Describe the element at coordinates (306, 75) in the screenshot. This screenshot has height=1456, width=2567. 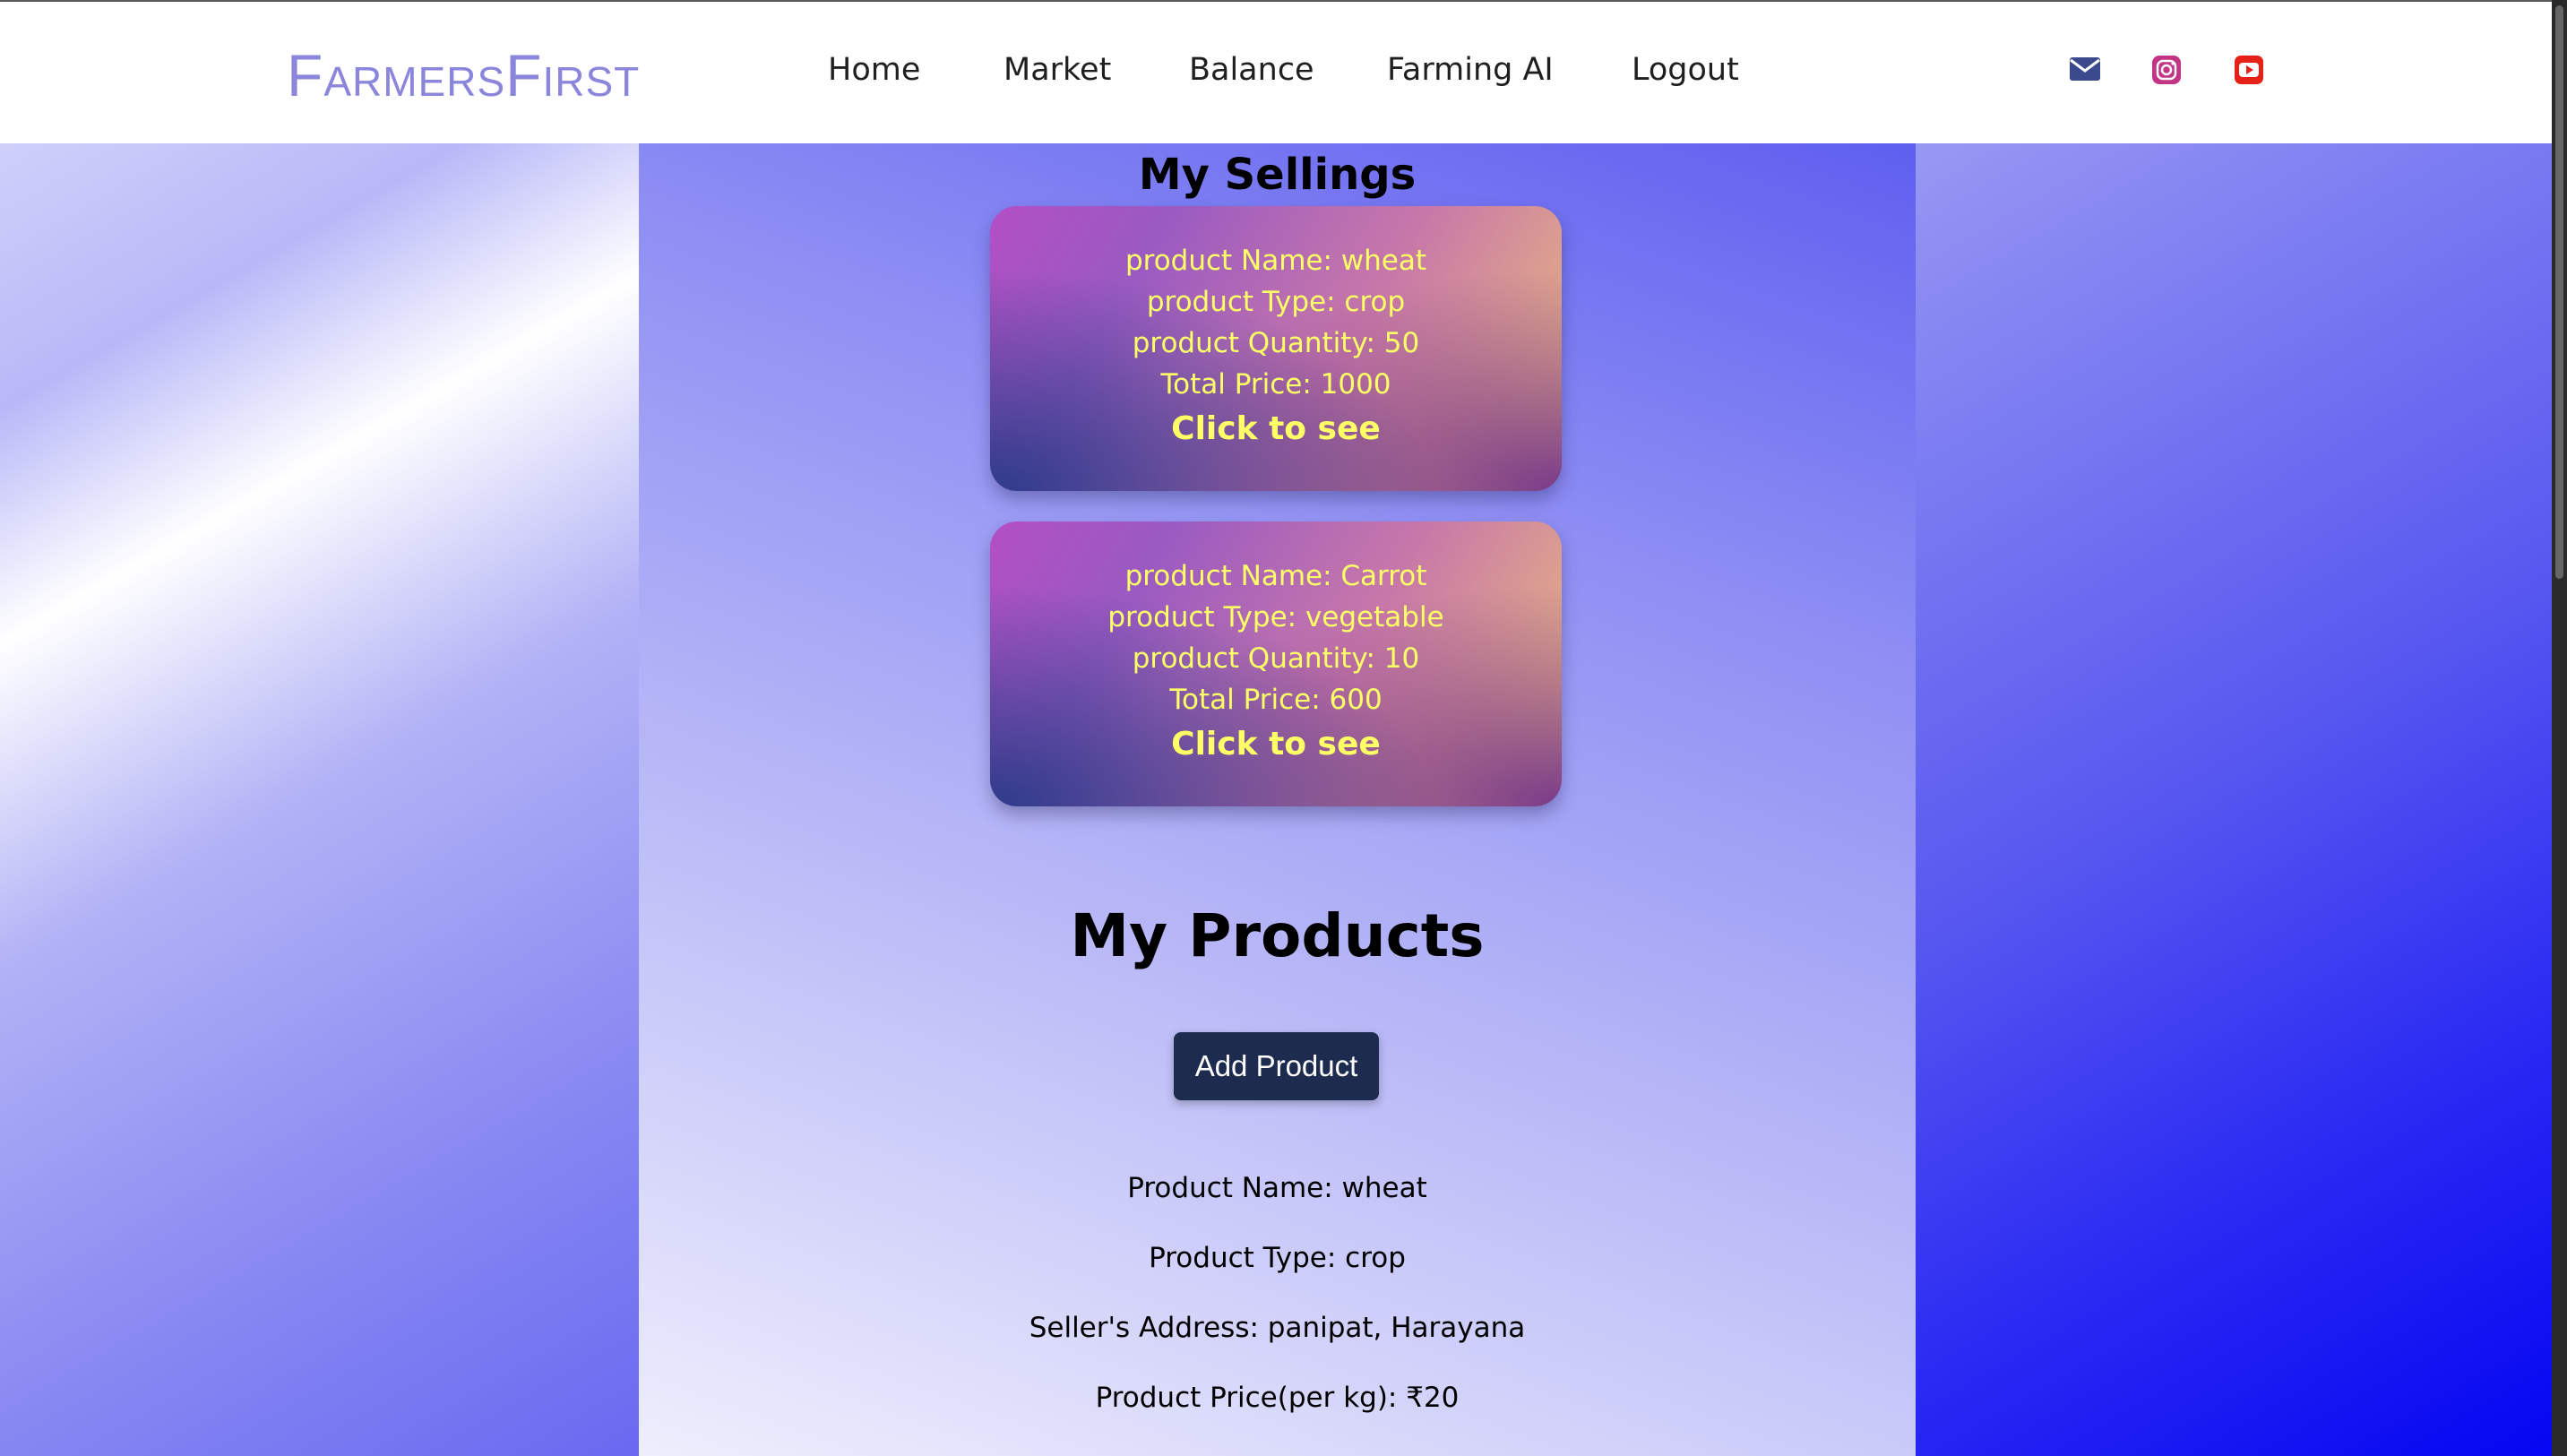
I see `logo-letter-f: F` at that location.